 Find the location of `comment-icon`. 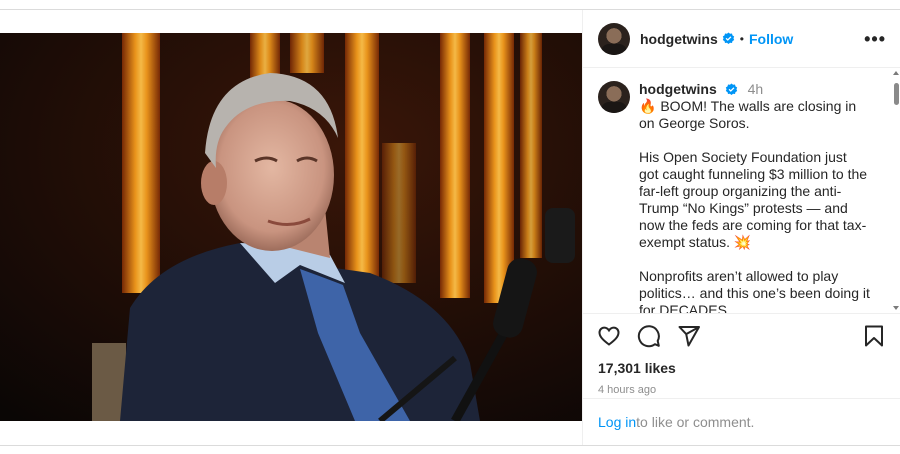

comment-icon is located at coordinates (648, 336).